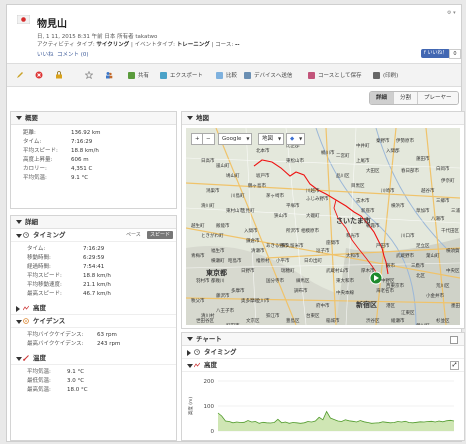 The height and width of the screenshot is (444, 466). Describe the element at coordinates (133, 235) in the screenshot. I see `pace-toggle: ペース` at that location.